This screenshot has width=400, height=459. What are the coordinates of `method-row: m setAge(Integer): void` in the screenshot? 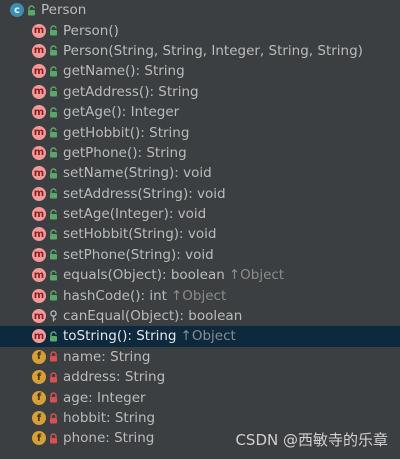 It's located at (200, 214).